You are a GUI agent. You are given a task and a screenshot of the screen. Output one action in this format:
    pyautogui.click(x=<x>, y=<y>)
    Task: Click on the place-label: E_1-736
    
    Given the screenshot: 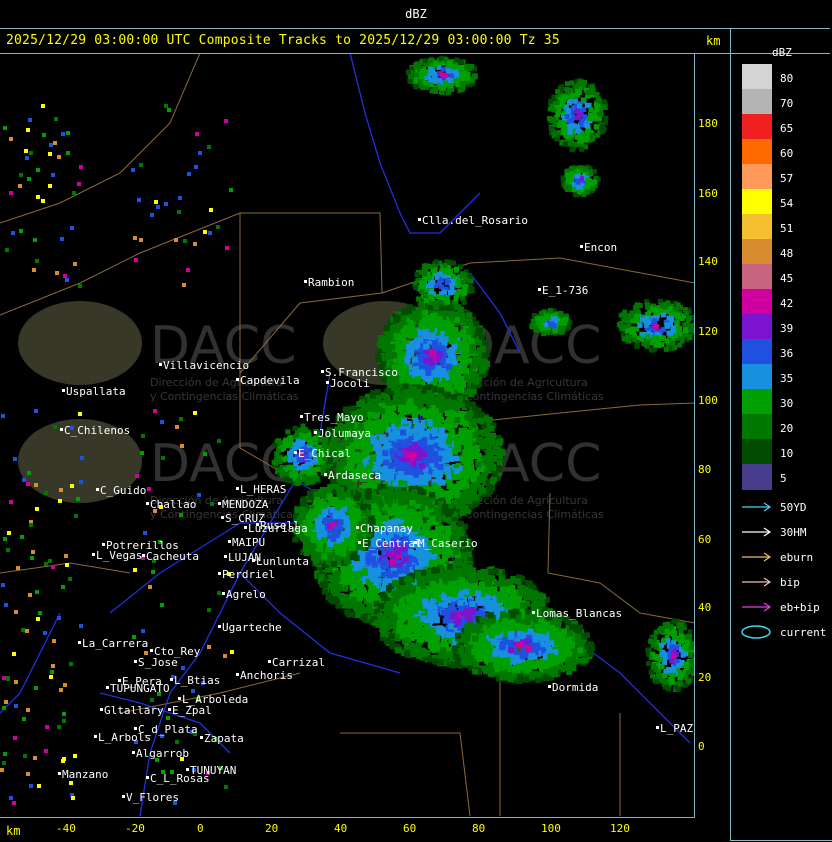 What is the action you would take?
    pyautogui.click(x=565, y=290)
    